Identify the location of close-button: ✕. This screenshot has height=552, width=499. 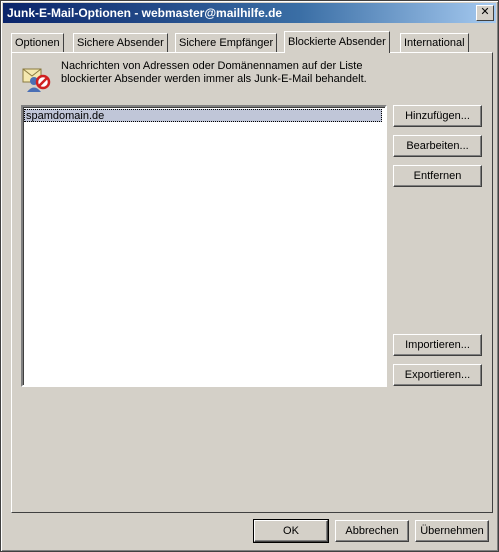
(485, 13).